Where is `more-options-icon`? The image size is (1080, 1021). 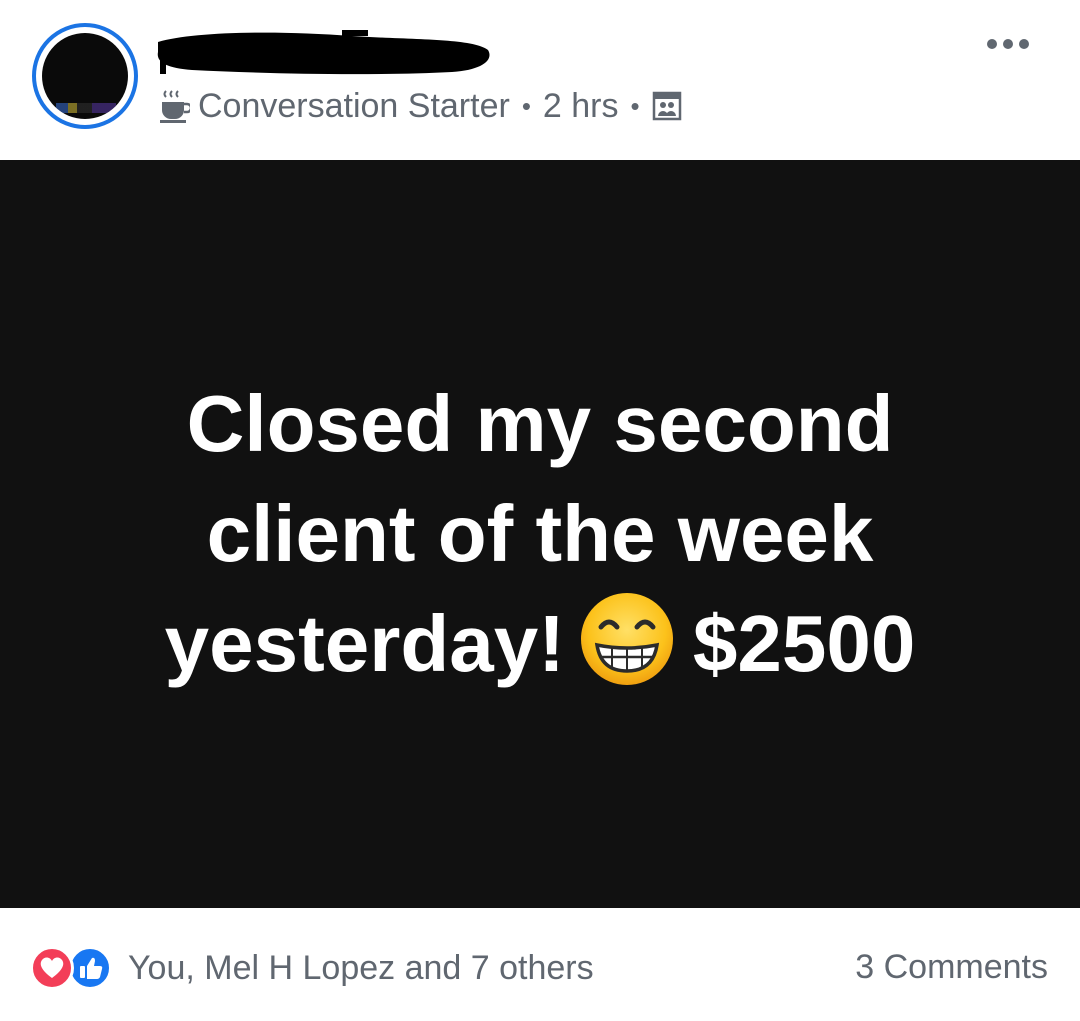
more-options-icon is located at coordinates (1008, 44).